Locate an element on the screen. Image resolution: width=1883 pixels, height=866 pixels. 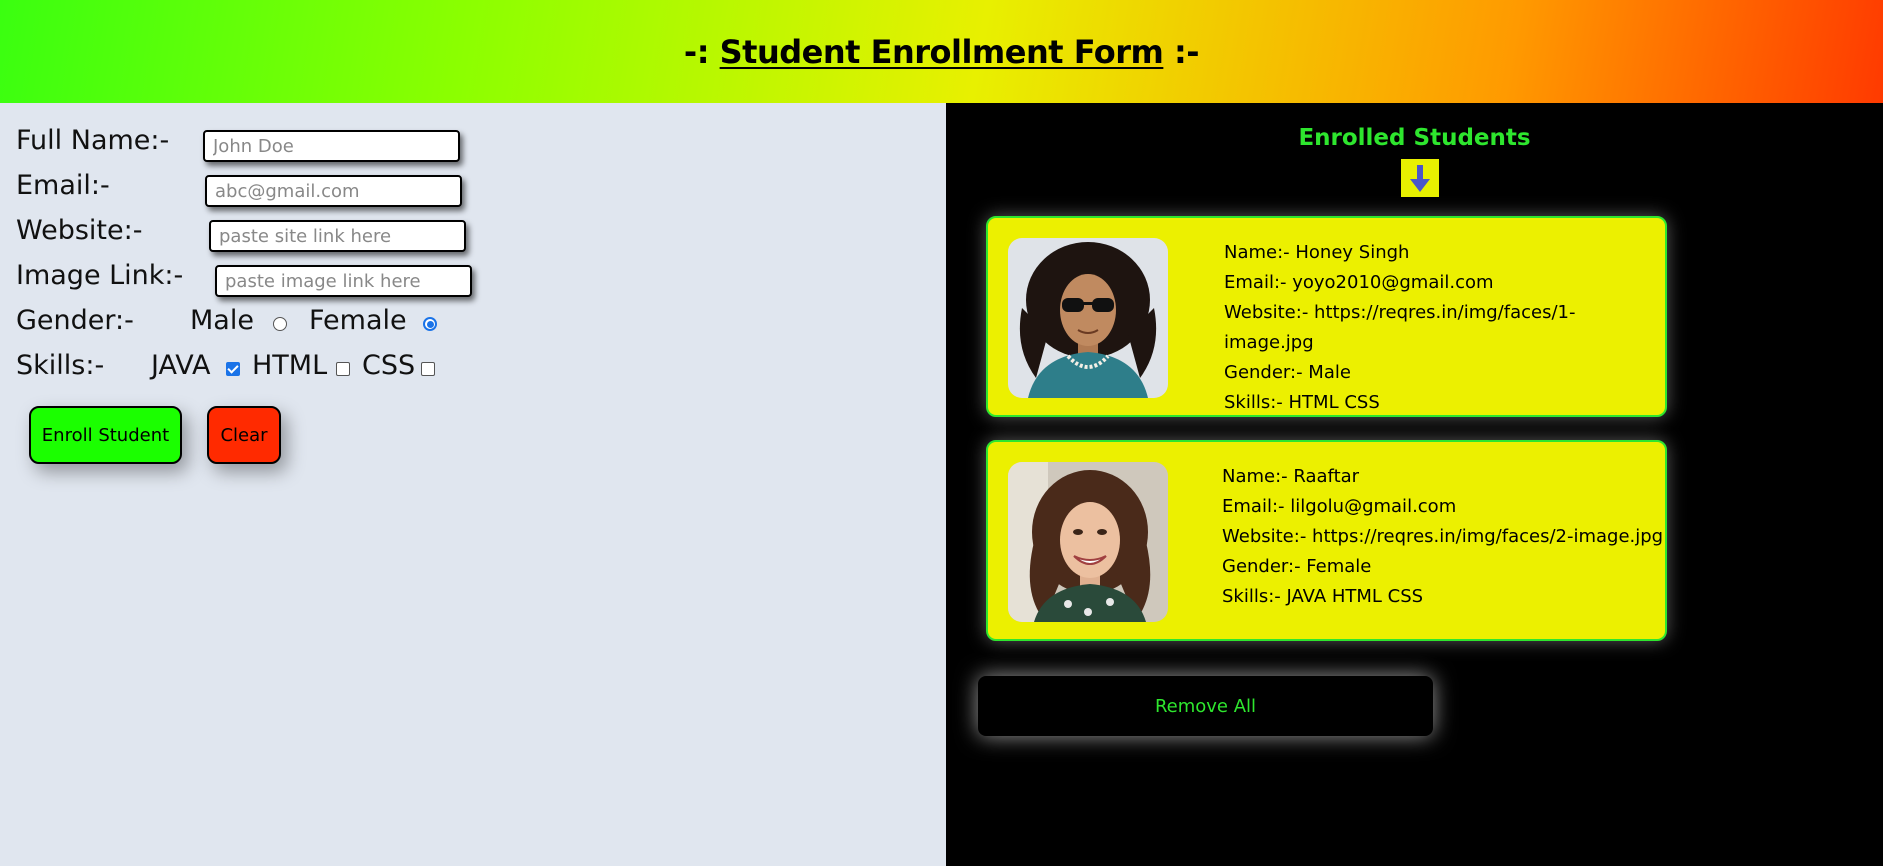
image-link-input is located at coordinates (343, 281).